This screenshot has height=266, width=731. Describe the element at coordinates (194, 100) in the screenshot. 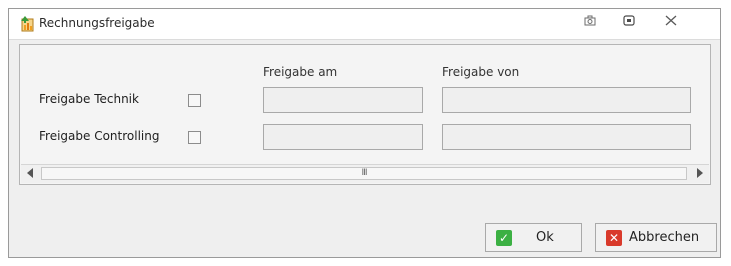

I see `technik-checkbox` at that location.